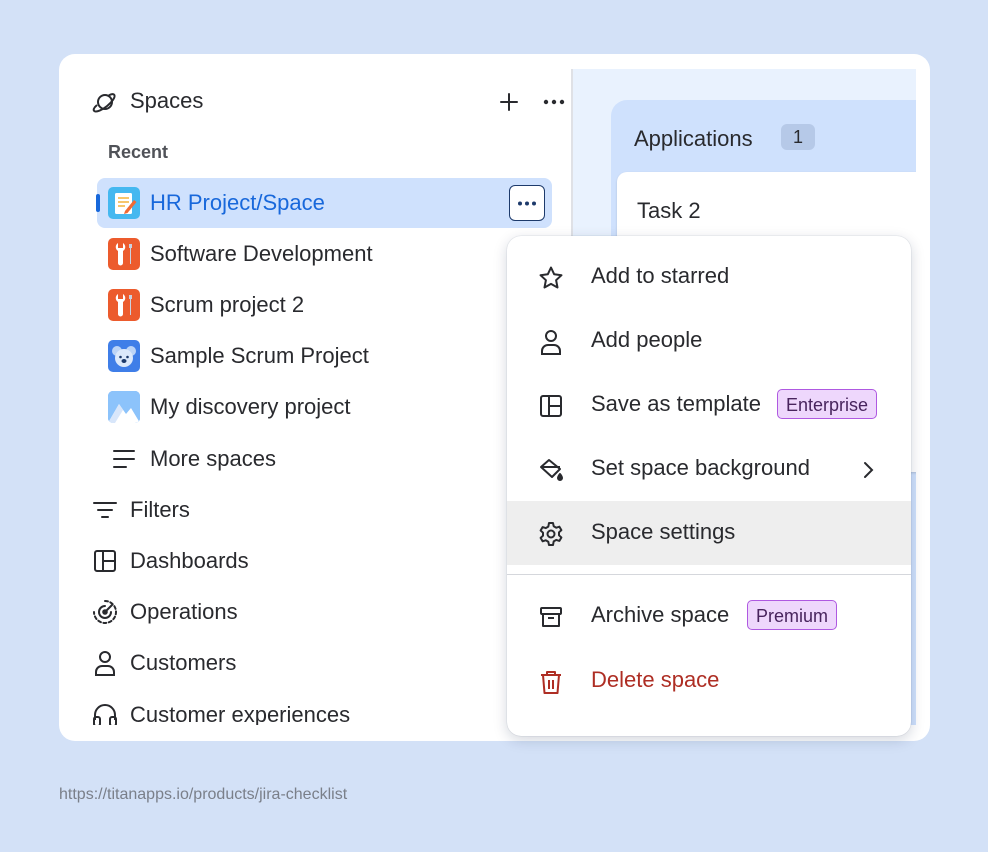 Image resolution: width=988 pixels, height=852 pixels. Describe the element at coordinates (676, 403) in the screenshot. I see `menu-item-label: Save as template` at that location.